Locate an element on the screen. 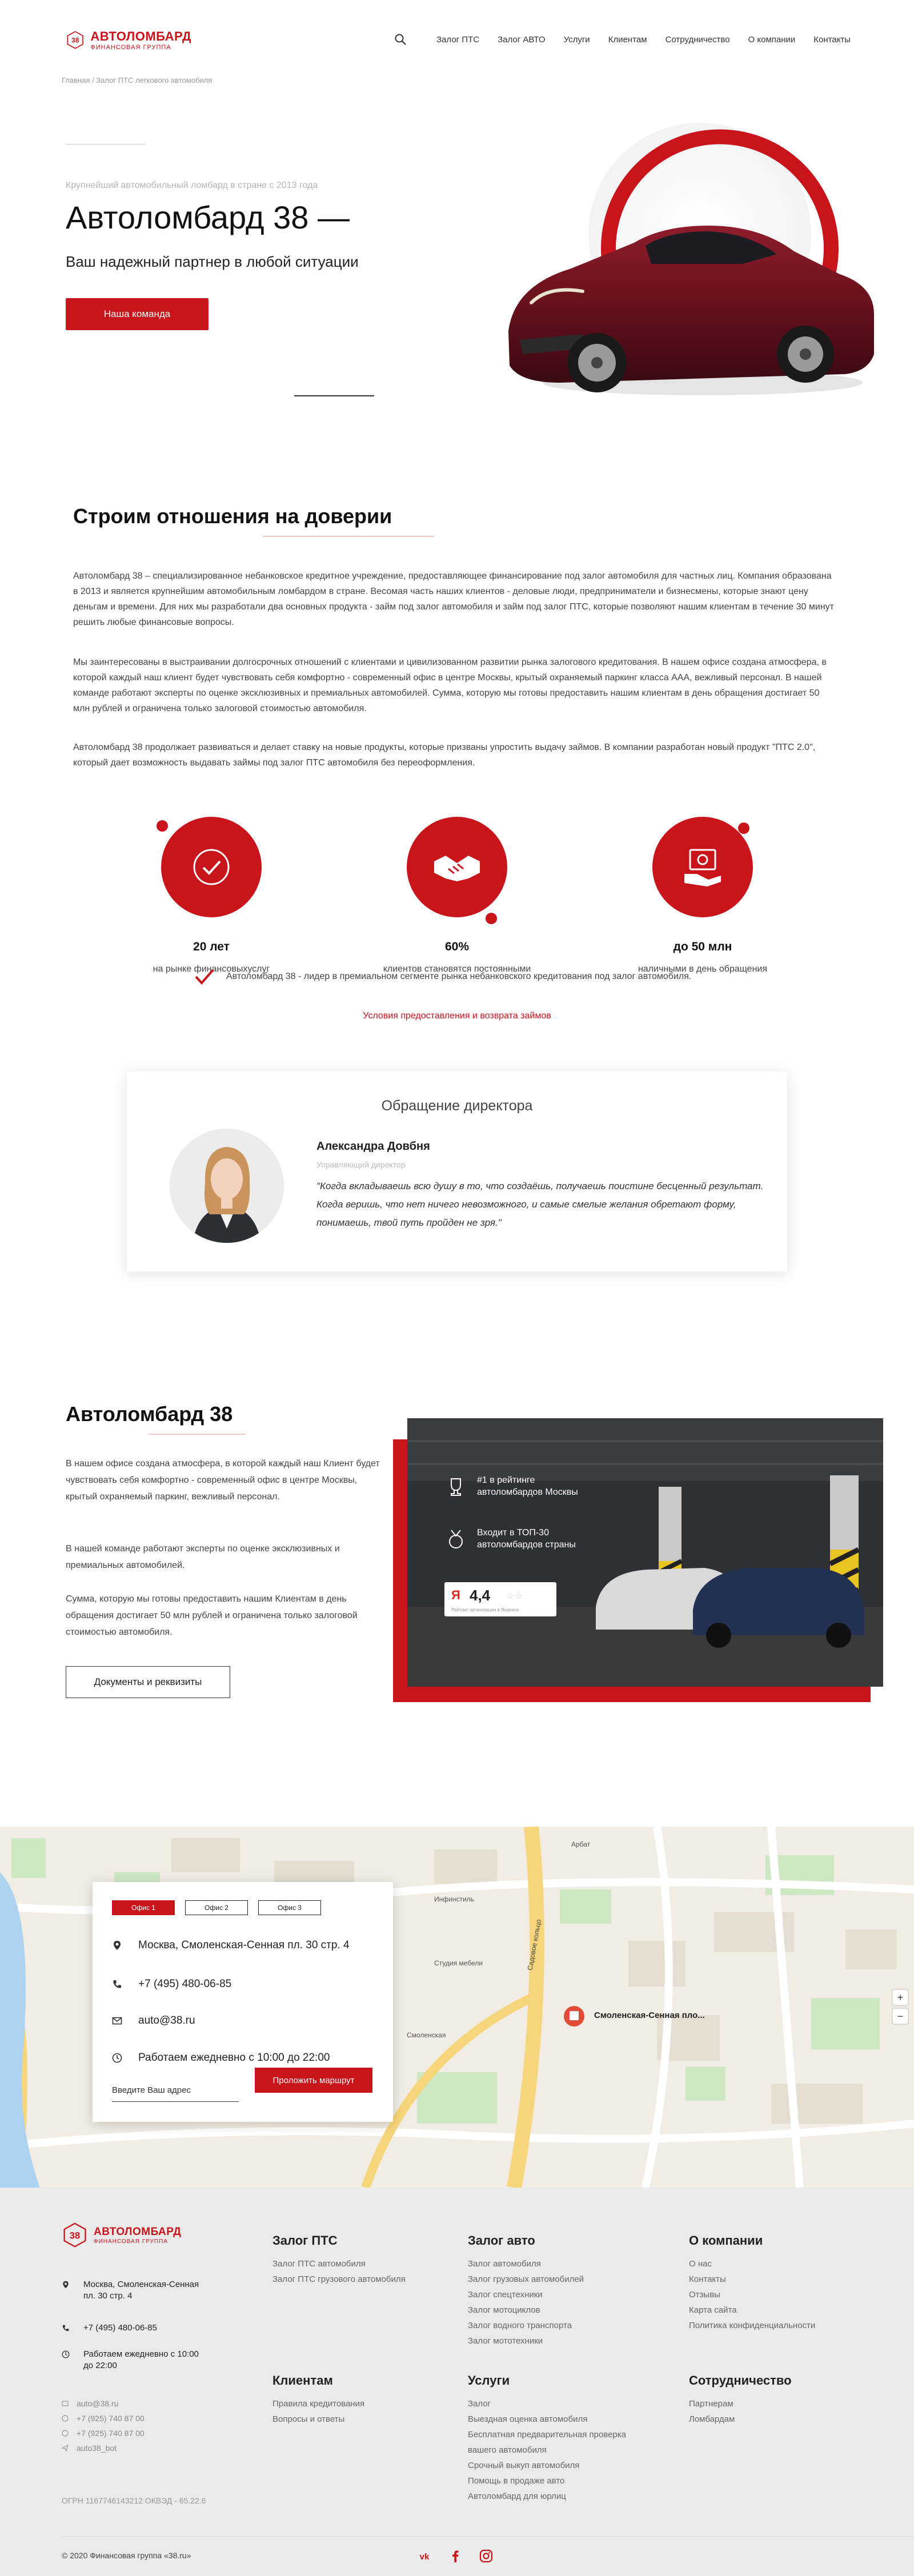 The height and width of the screenshot is (2576, 914). footer-telegram: auto38_bot is located at coordinates (104, 2448).